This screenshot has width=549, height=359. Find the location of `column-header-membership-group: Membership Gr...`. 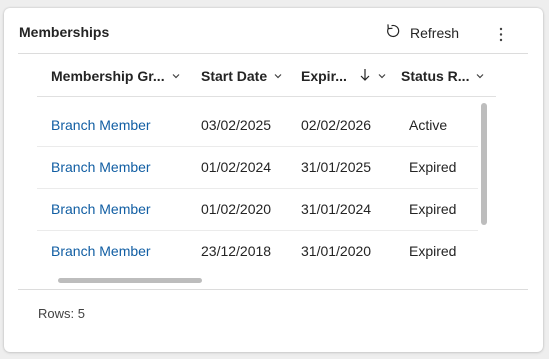

column-header-membership-group: Membership Gr... is located at coordinates (116, 76).